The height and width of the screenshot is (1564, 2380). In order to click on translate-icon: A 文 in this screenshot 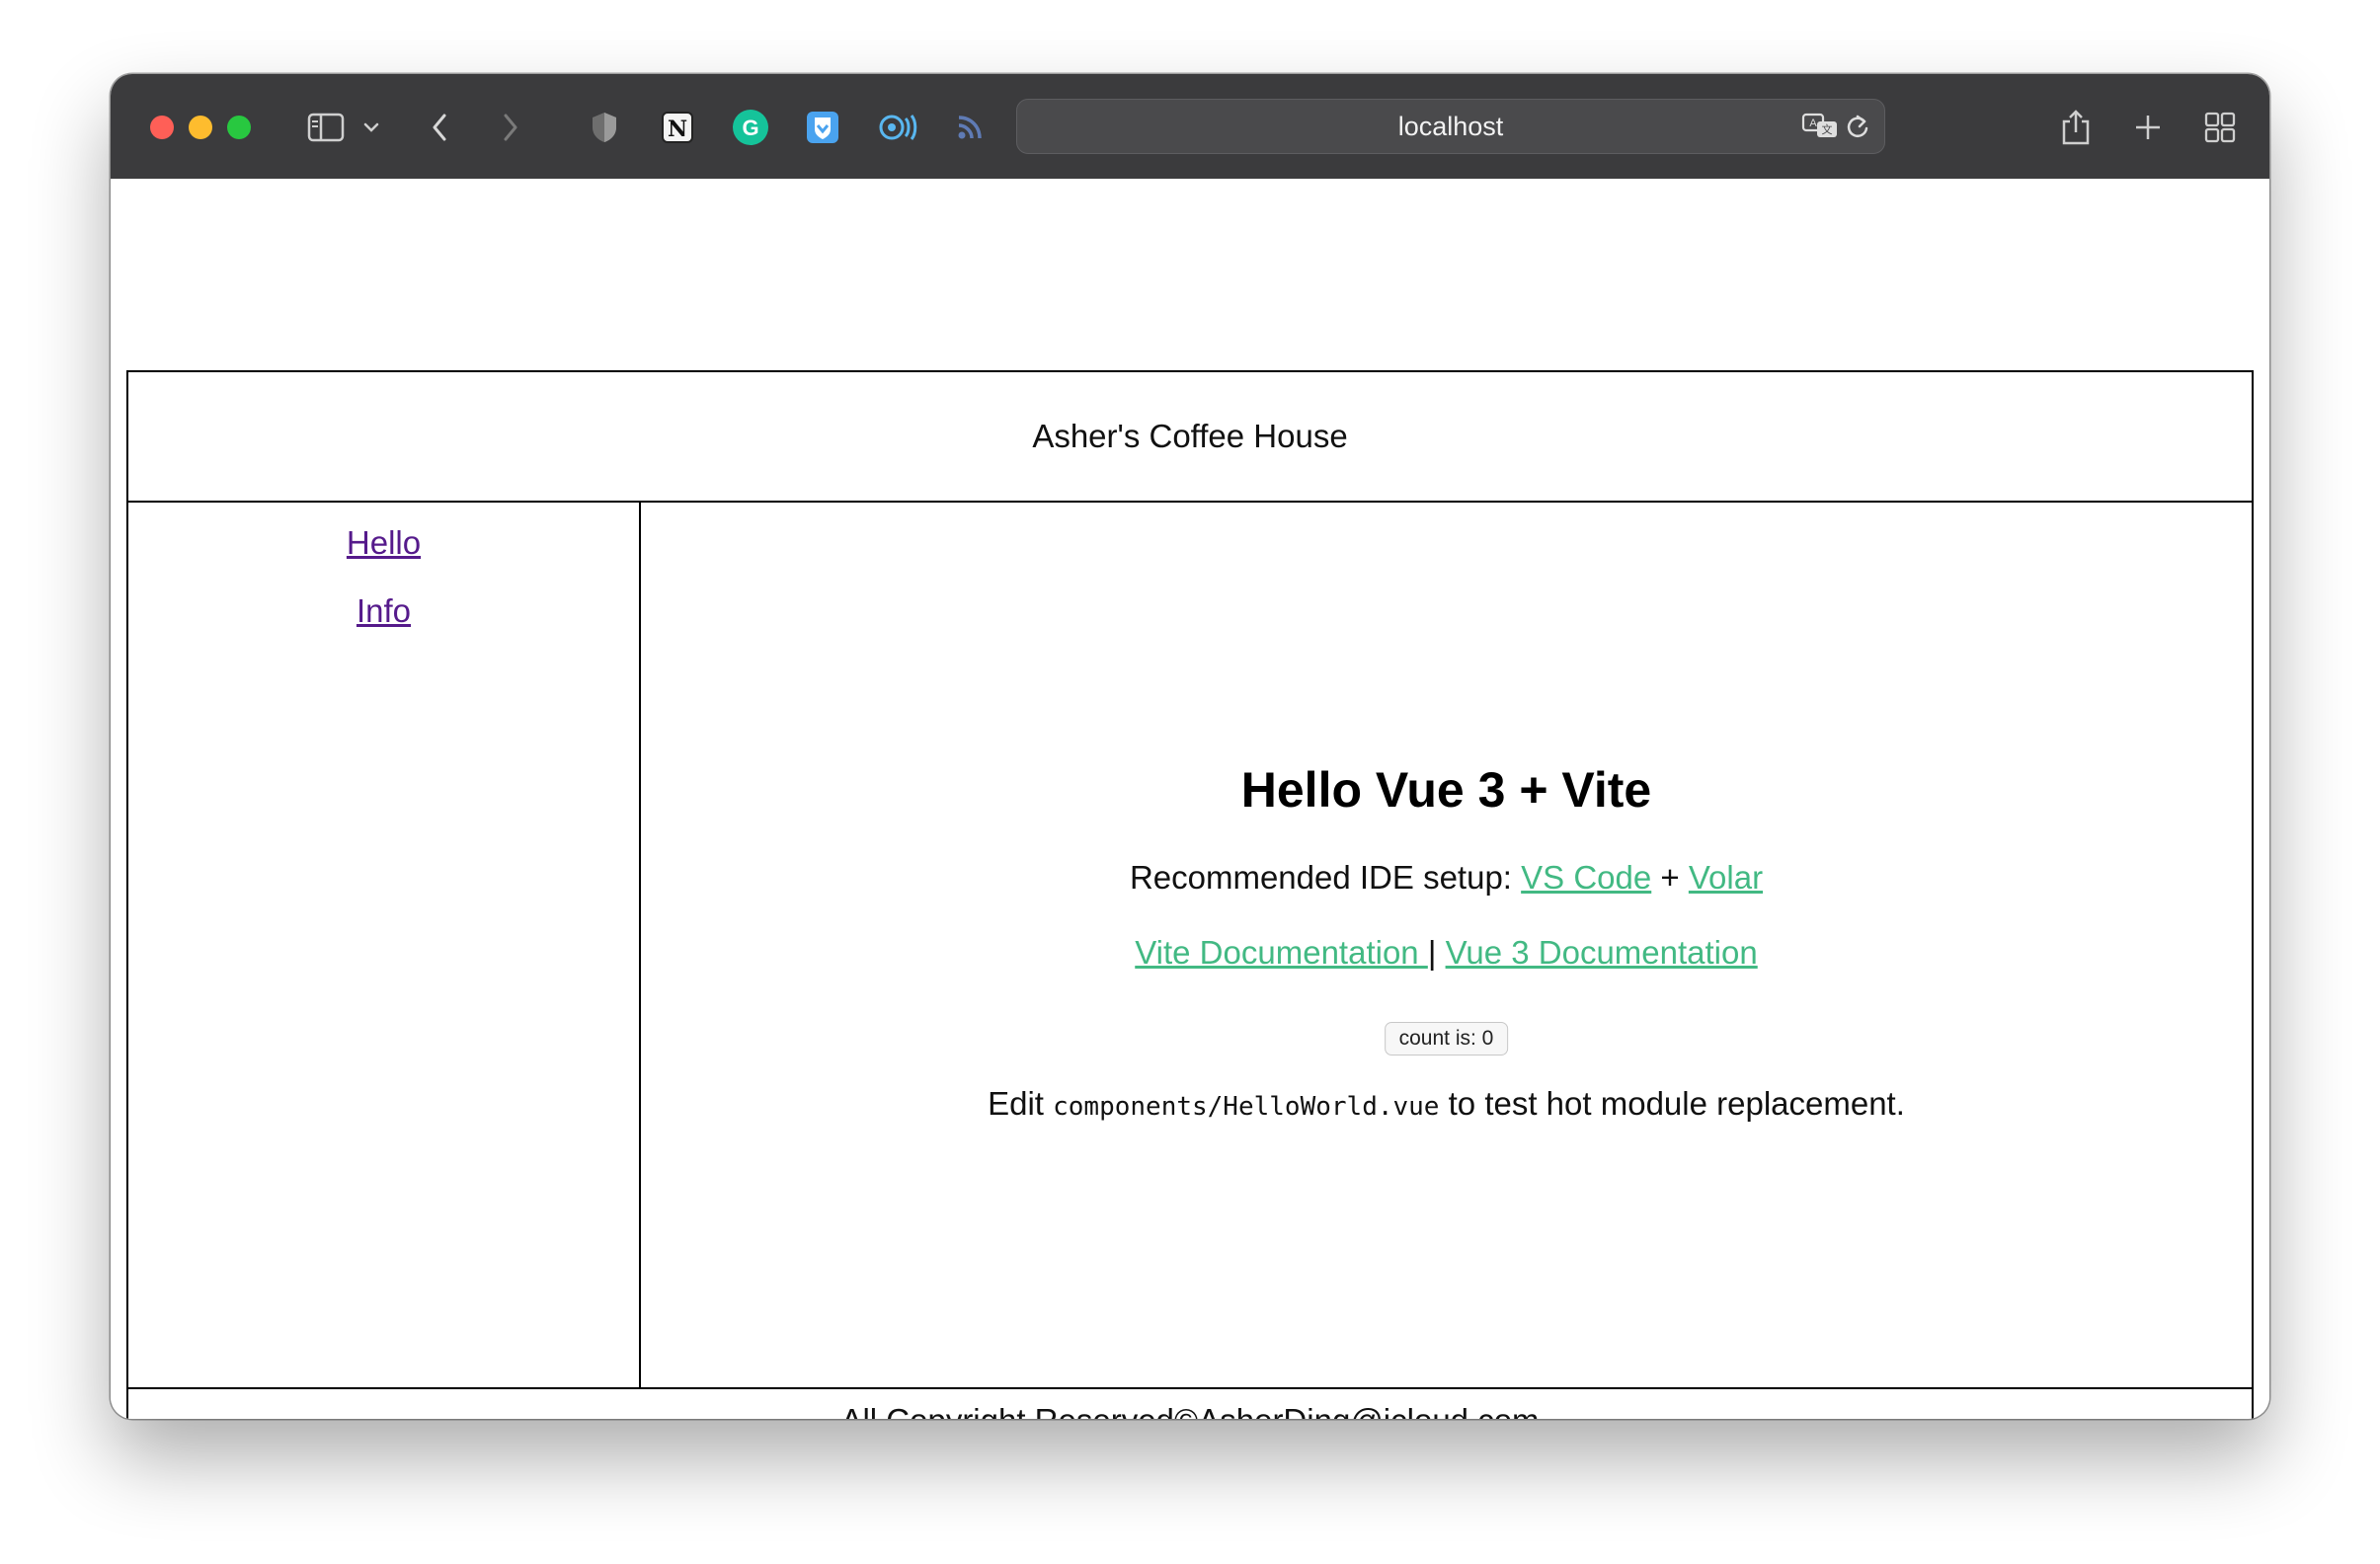, I will do `click(1821, 126)`.